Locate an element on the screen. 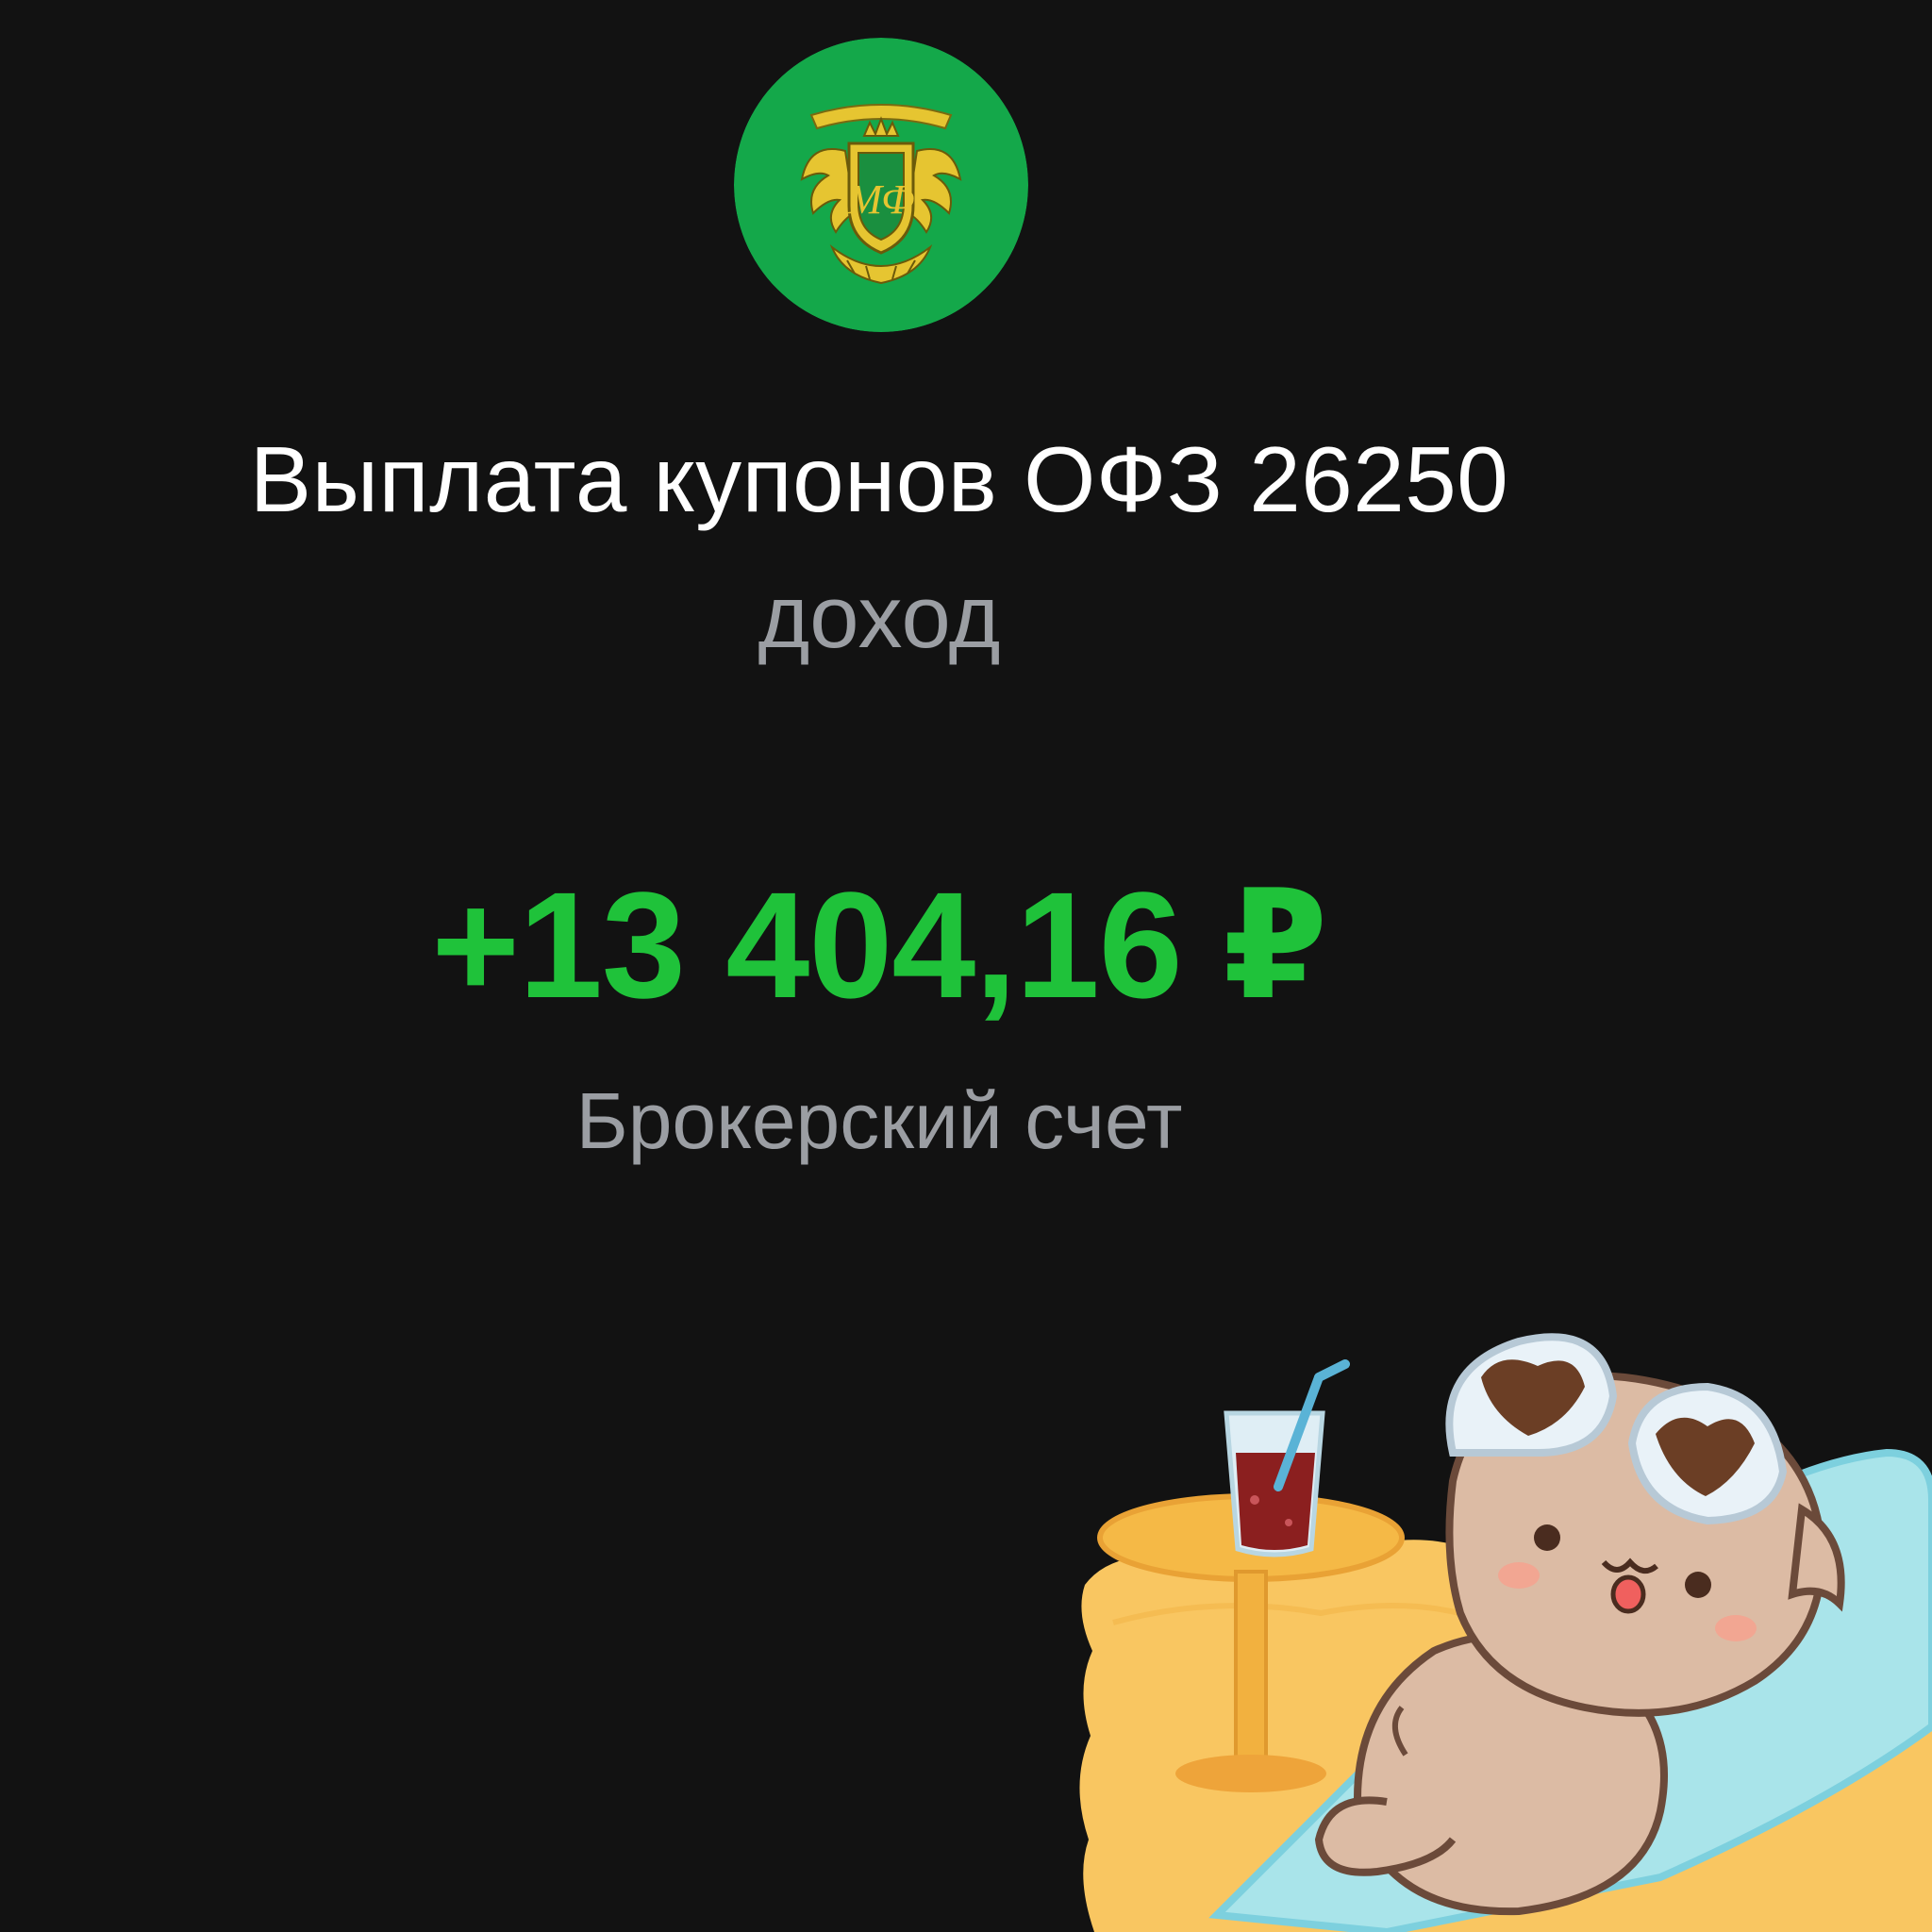 Image resolution: width=1932 pixels, height=1932 pixels. operation-category: доход is located at coordinates (880, 616).